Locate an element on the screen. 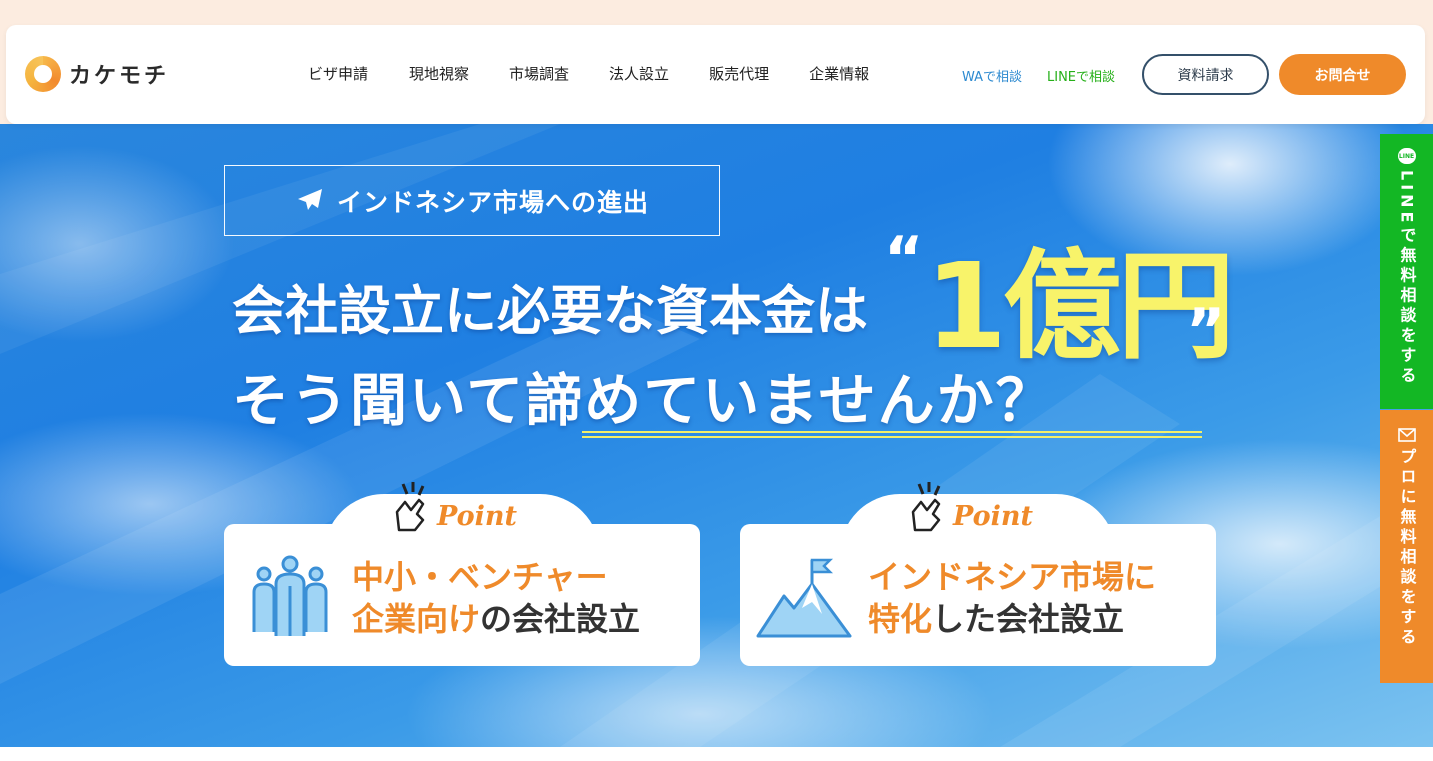  nav-market-research: 市場調査 is located at coordinates (539, 73).